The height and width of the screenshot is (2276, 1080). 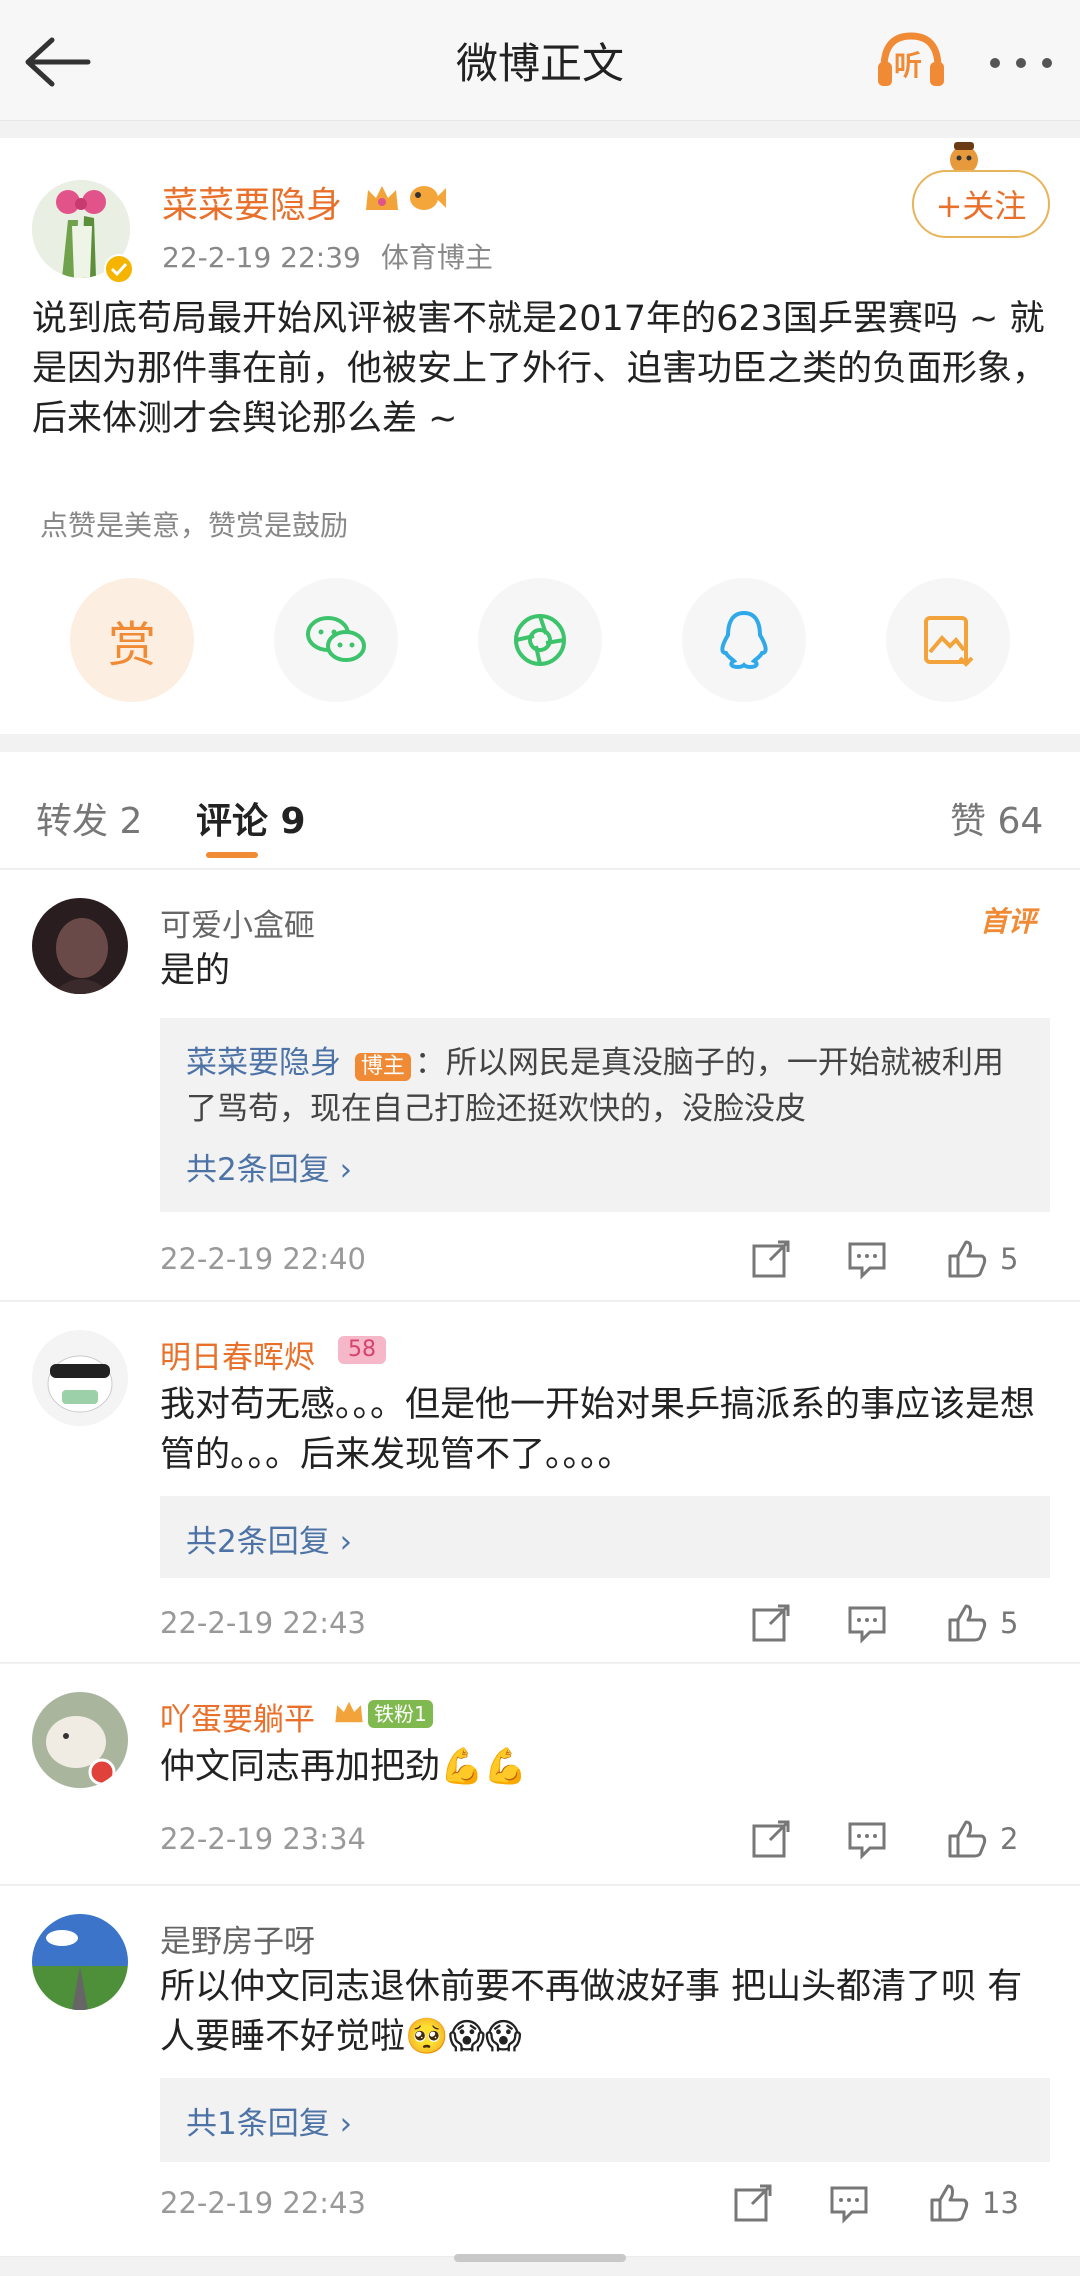 I want to click on comment-author: 可爱小盒砸, so click(x=237, y=922).